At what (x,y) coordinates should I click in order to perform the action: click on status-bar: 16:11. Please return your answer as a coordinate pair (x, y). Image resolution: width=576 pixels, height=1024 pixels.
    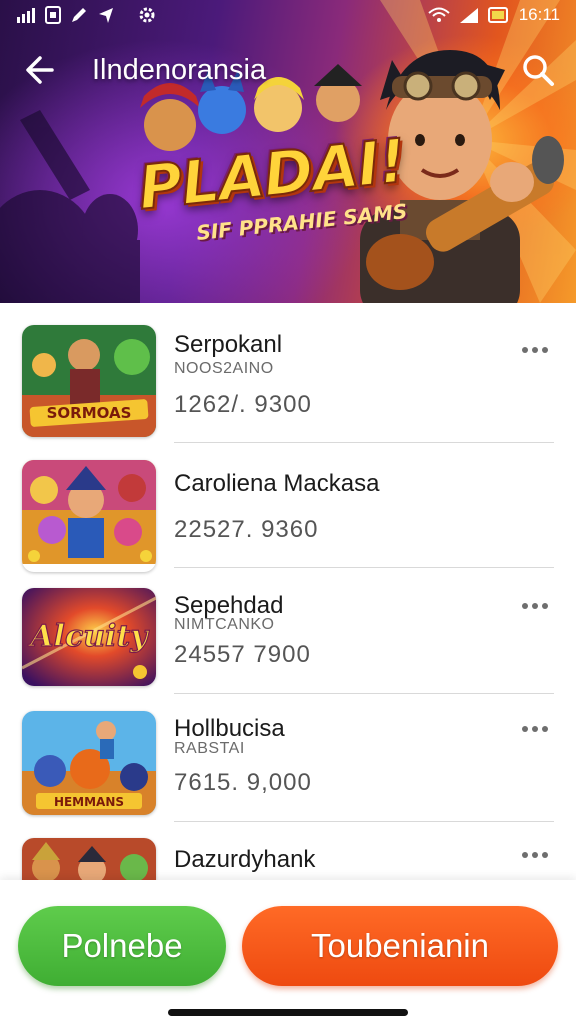
    Looking at the image, I should click on (288, 15).